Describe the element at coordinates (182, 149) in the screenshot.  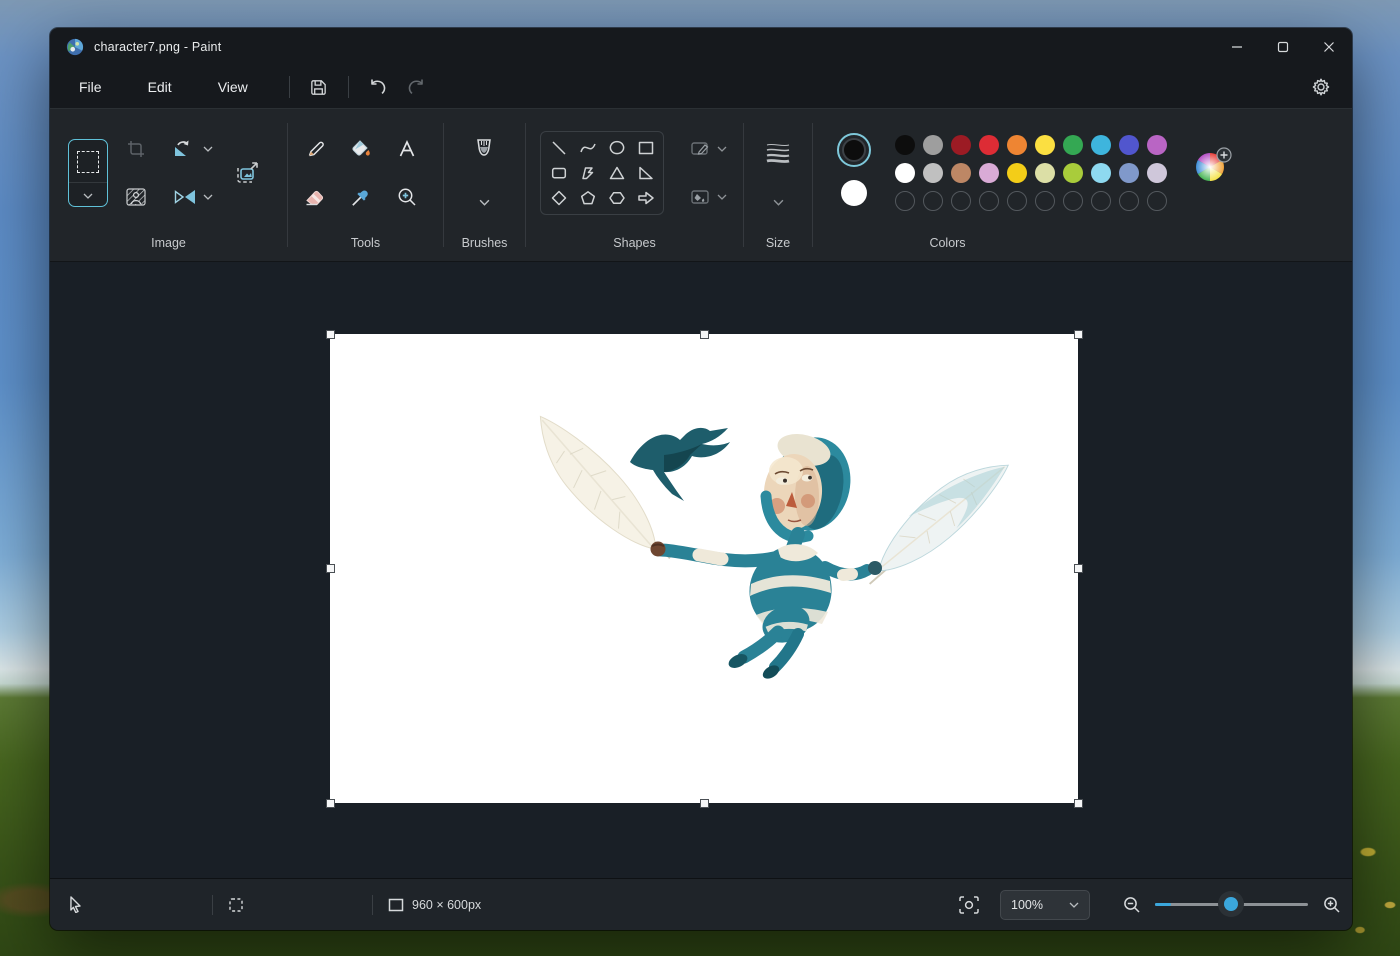
I see `rotate-icon` at that location.